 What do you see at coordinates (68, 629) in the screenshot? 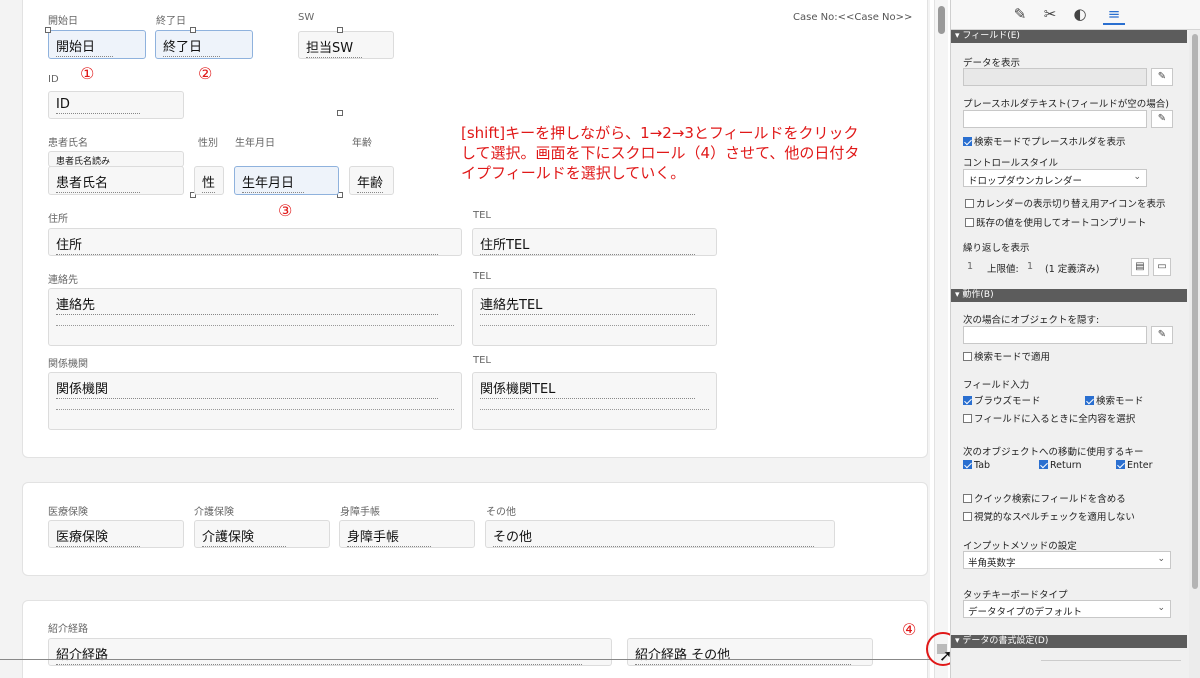
I see `referral-route-label: 紹介経路` at bounding box center [68, 629].